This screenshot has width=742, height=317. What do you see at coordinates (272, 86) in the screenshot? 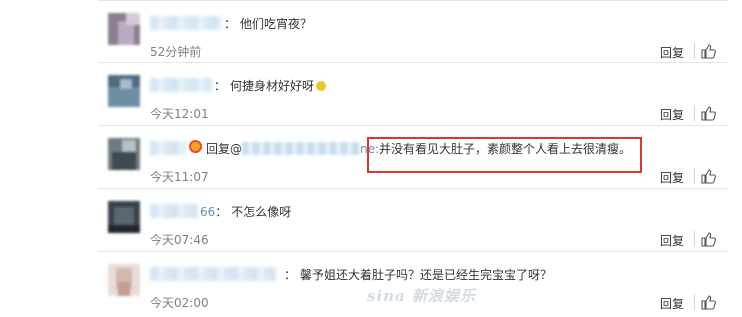
I see `comment-text: 何捷身材好好呀` at bounding box center [272, 86].